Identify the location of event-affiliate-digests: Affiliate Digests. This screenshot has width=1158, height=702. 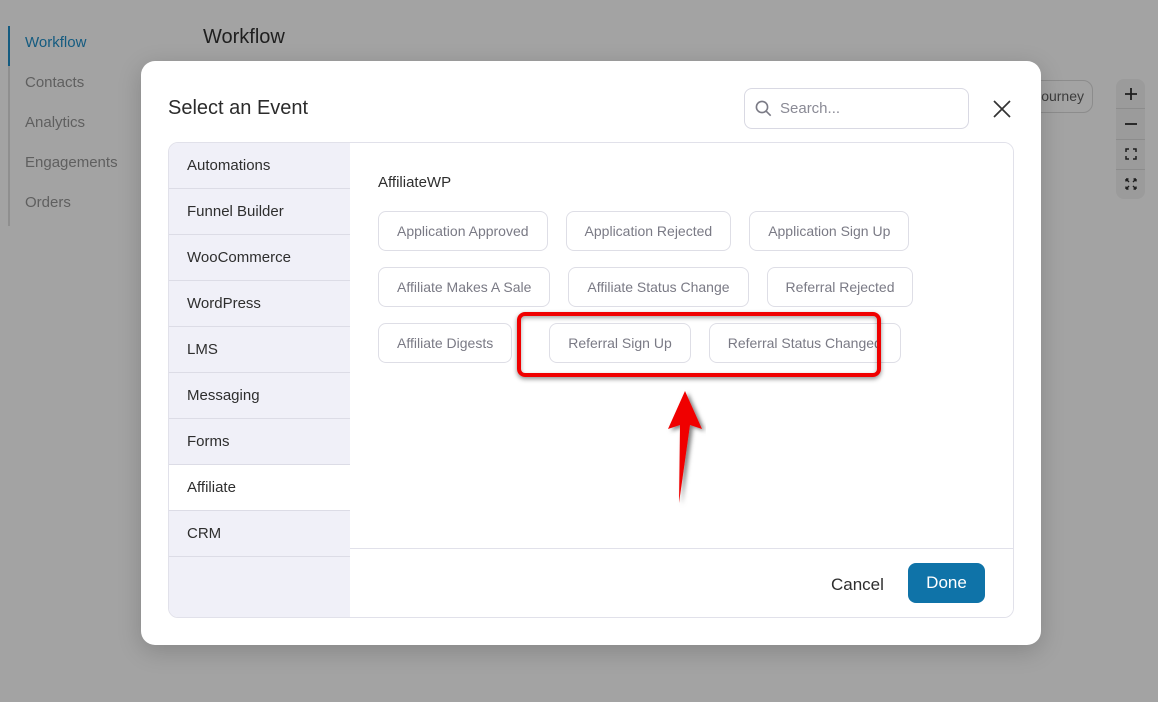
(445, 343).